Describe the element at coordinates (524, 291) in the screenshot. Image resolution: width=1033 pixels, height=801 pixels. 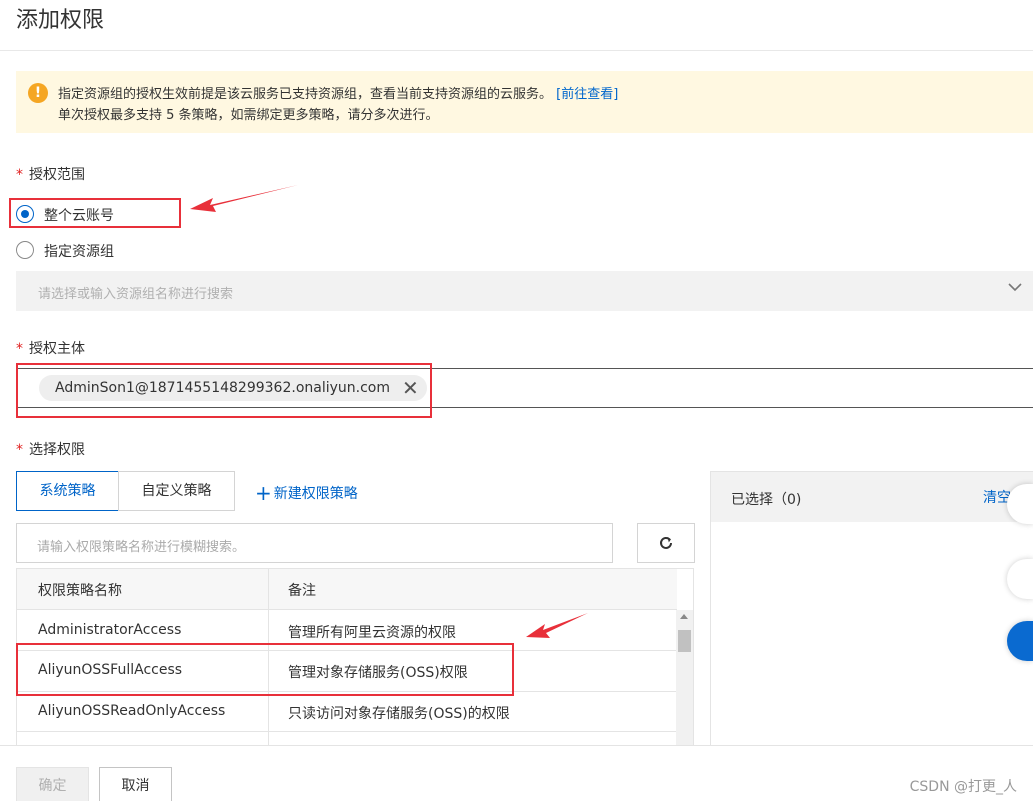
I see `resource-group-select: 请选择或输入资源组名称进行搜索` at that location.